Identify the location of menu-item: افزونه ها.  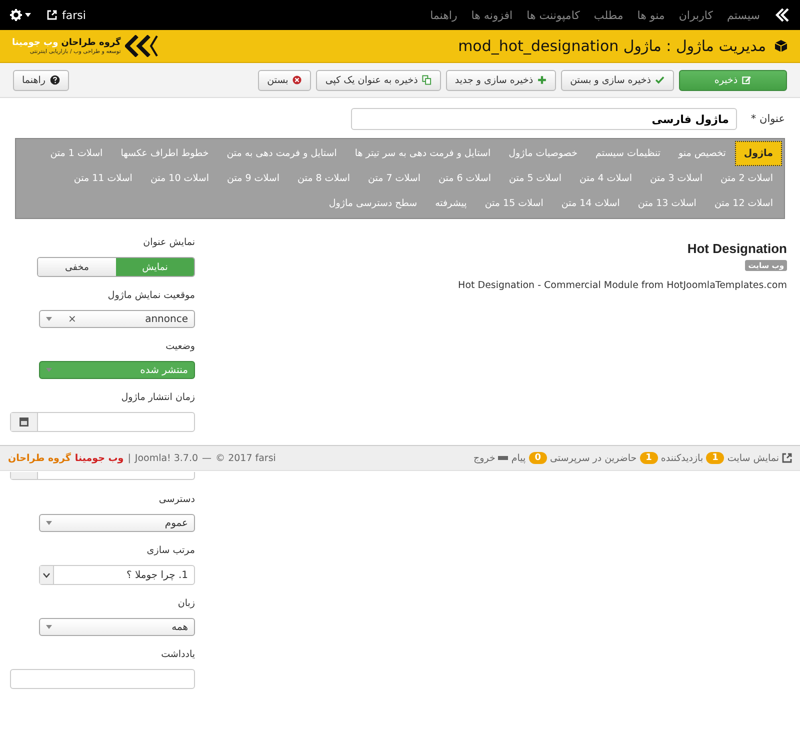
(492, 15).